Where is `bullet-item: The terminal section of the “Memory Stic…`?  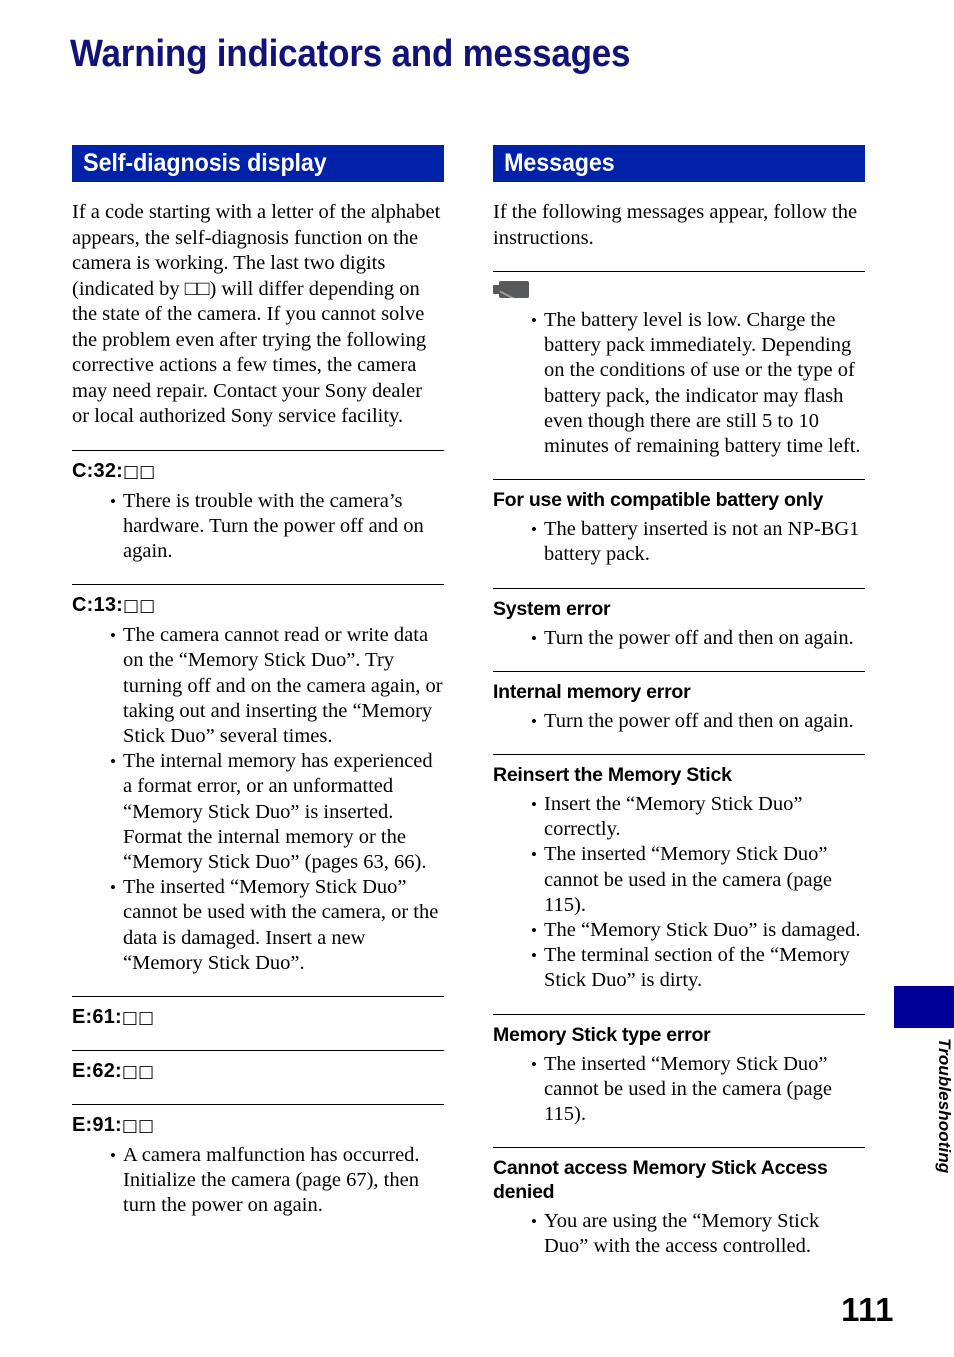 bullet-item: The terminal section of the “Memory Stic… is located at coordinates (698, 968).